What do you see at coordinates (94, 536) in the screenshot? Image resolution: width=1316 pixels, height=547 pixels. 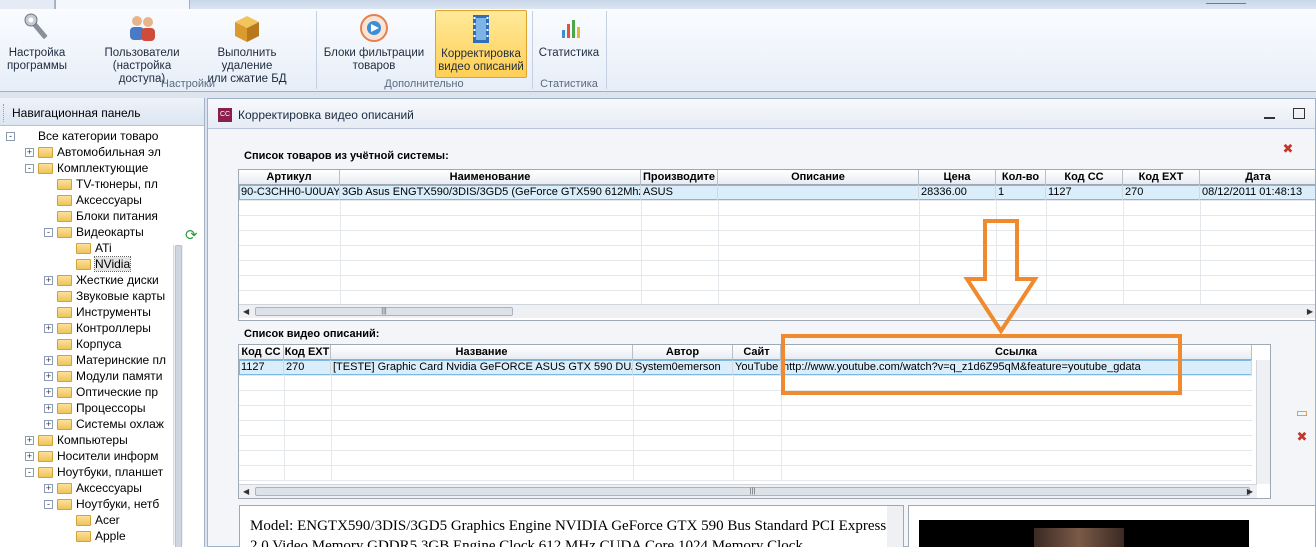 I see `tree-node: Apple` at bounding box center [94, 536].